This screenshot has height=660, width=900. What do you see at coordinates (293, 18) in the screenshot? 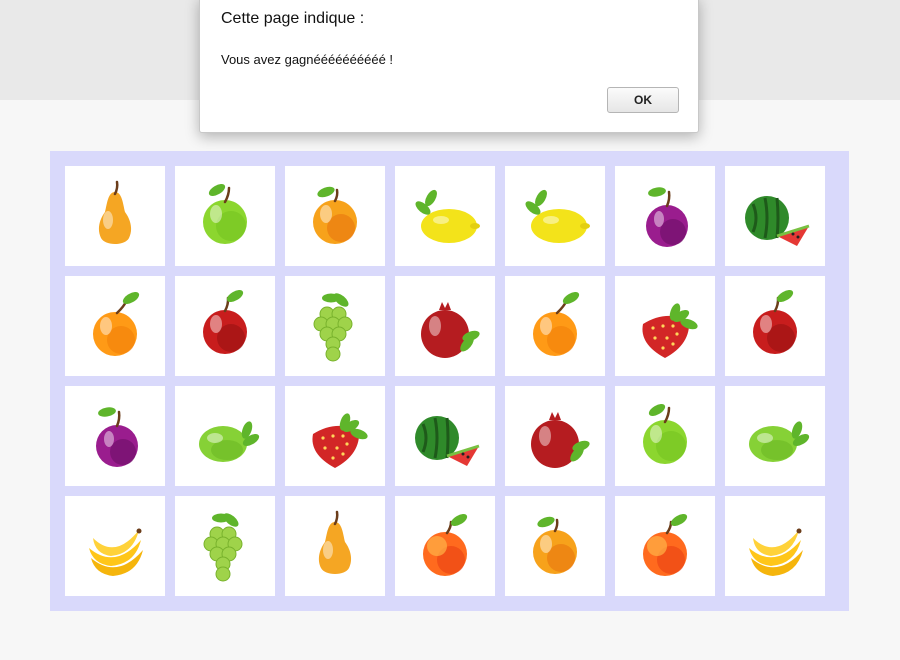
I see `dialog-title: Cette page indique :` at bounding box center [293, 18].